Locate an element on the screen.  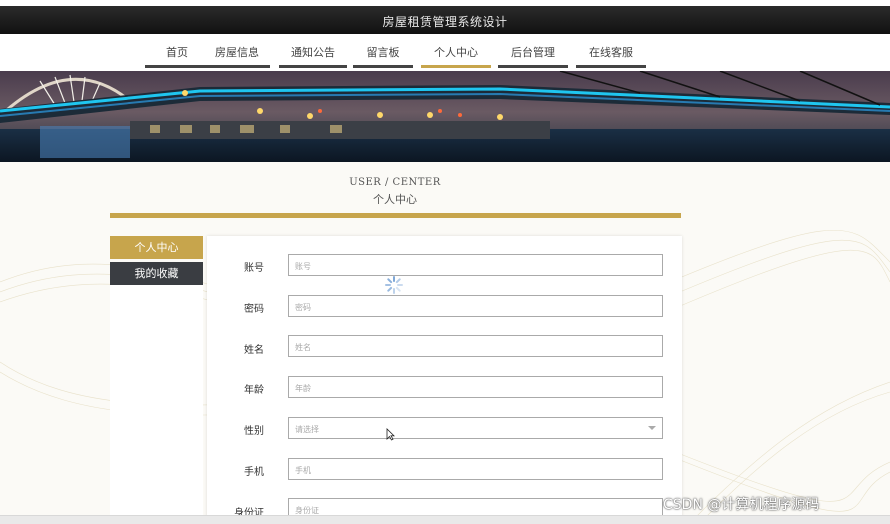
section-divider is located at coordinates (395, 215).